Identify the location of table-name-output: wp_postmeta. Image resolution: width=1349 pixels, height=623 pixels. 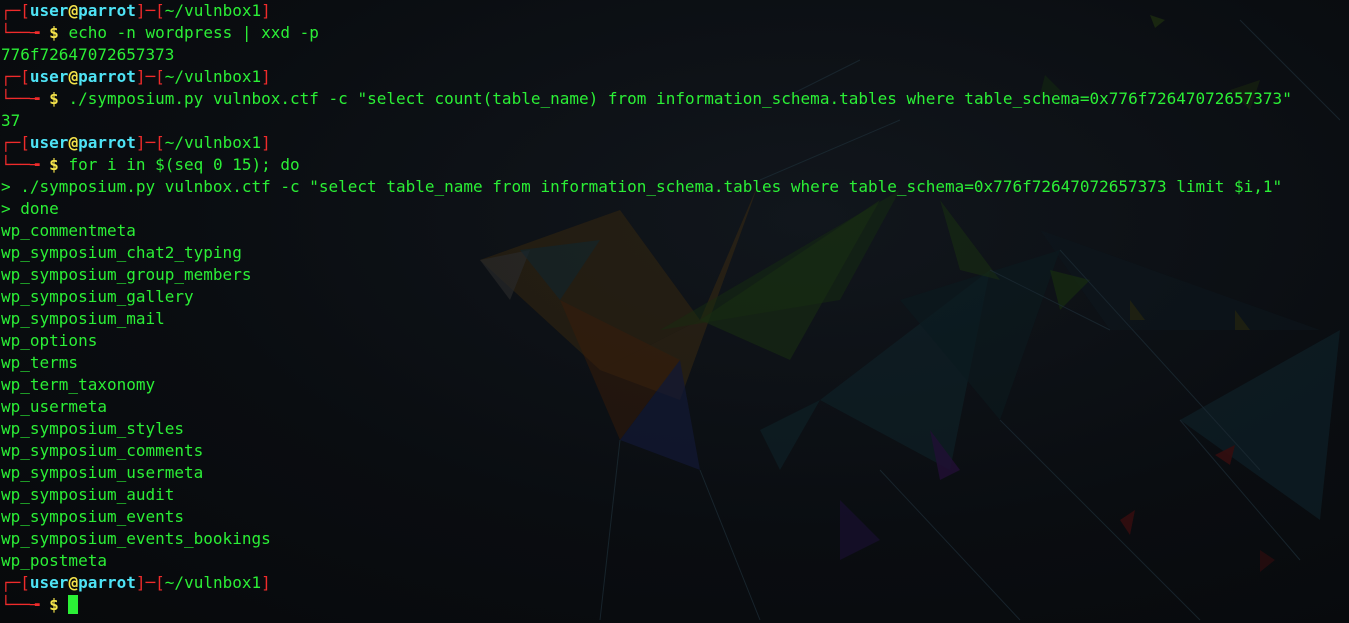
(54, 560).